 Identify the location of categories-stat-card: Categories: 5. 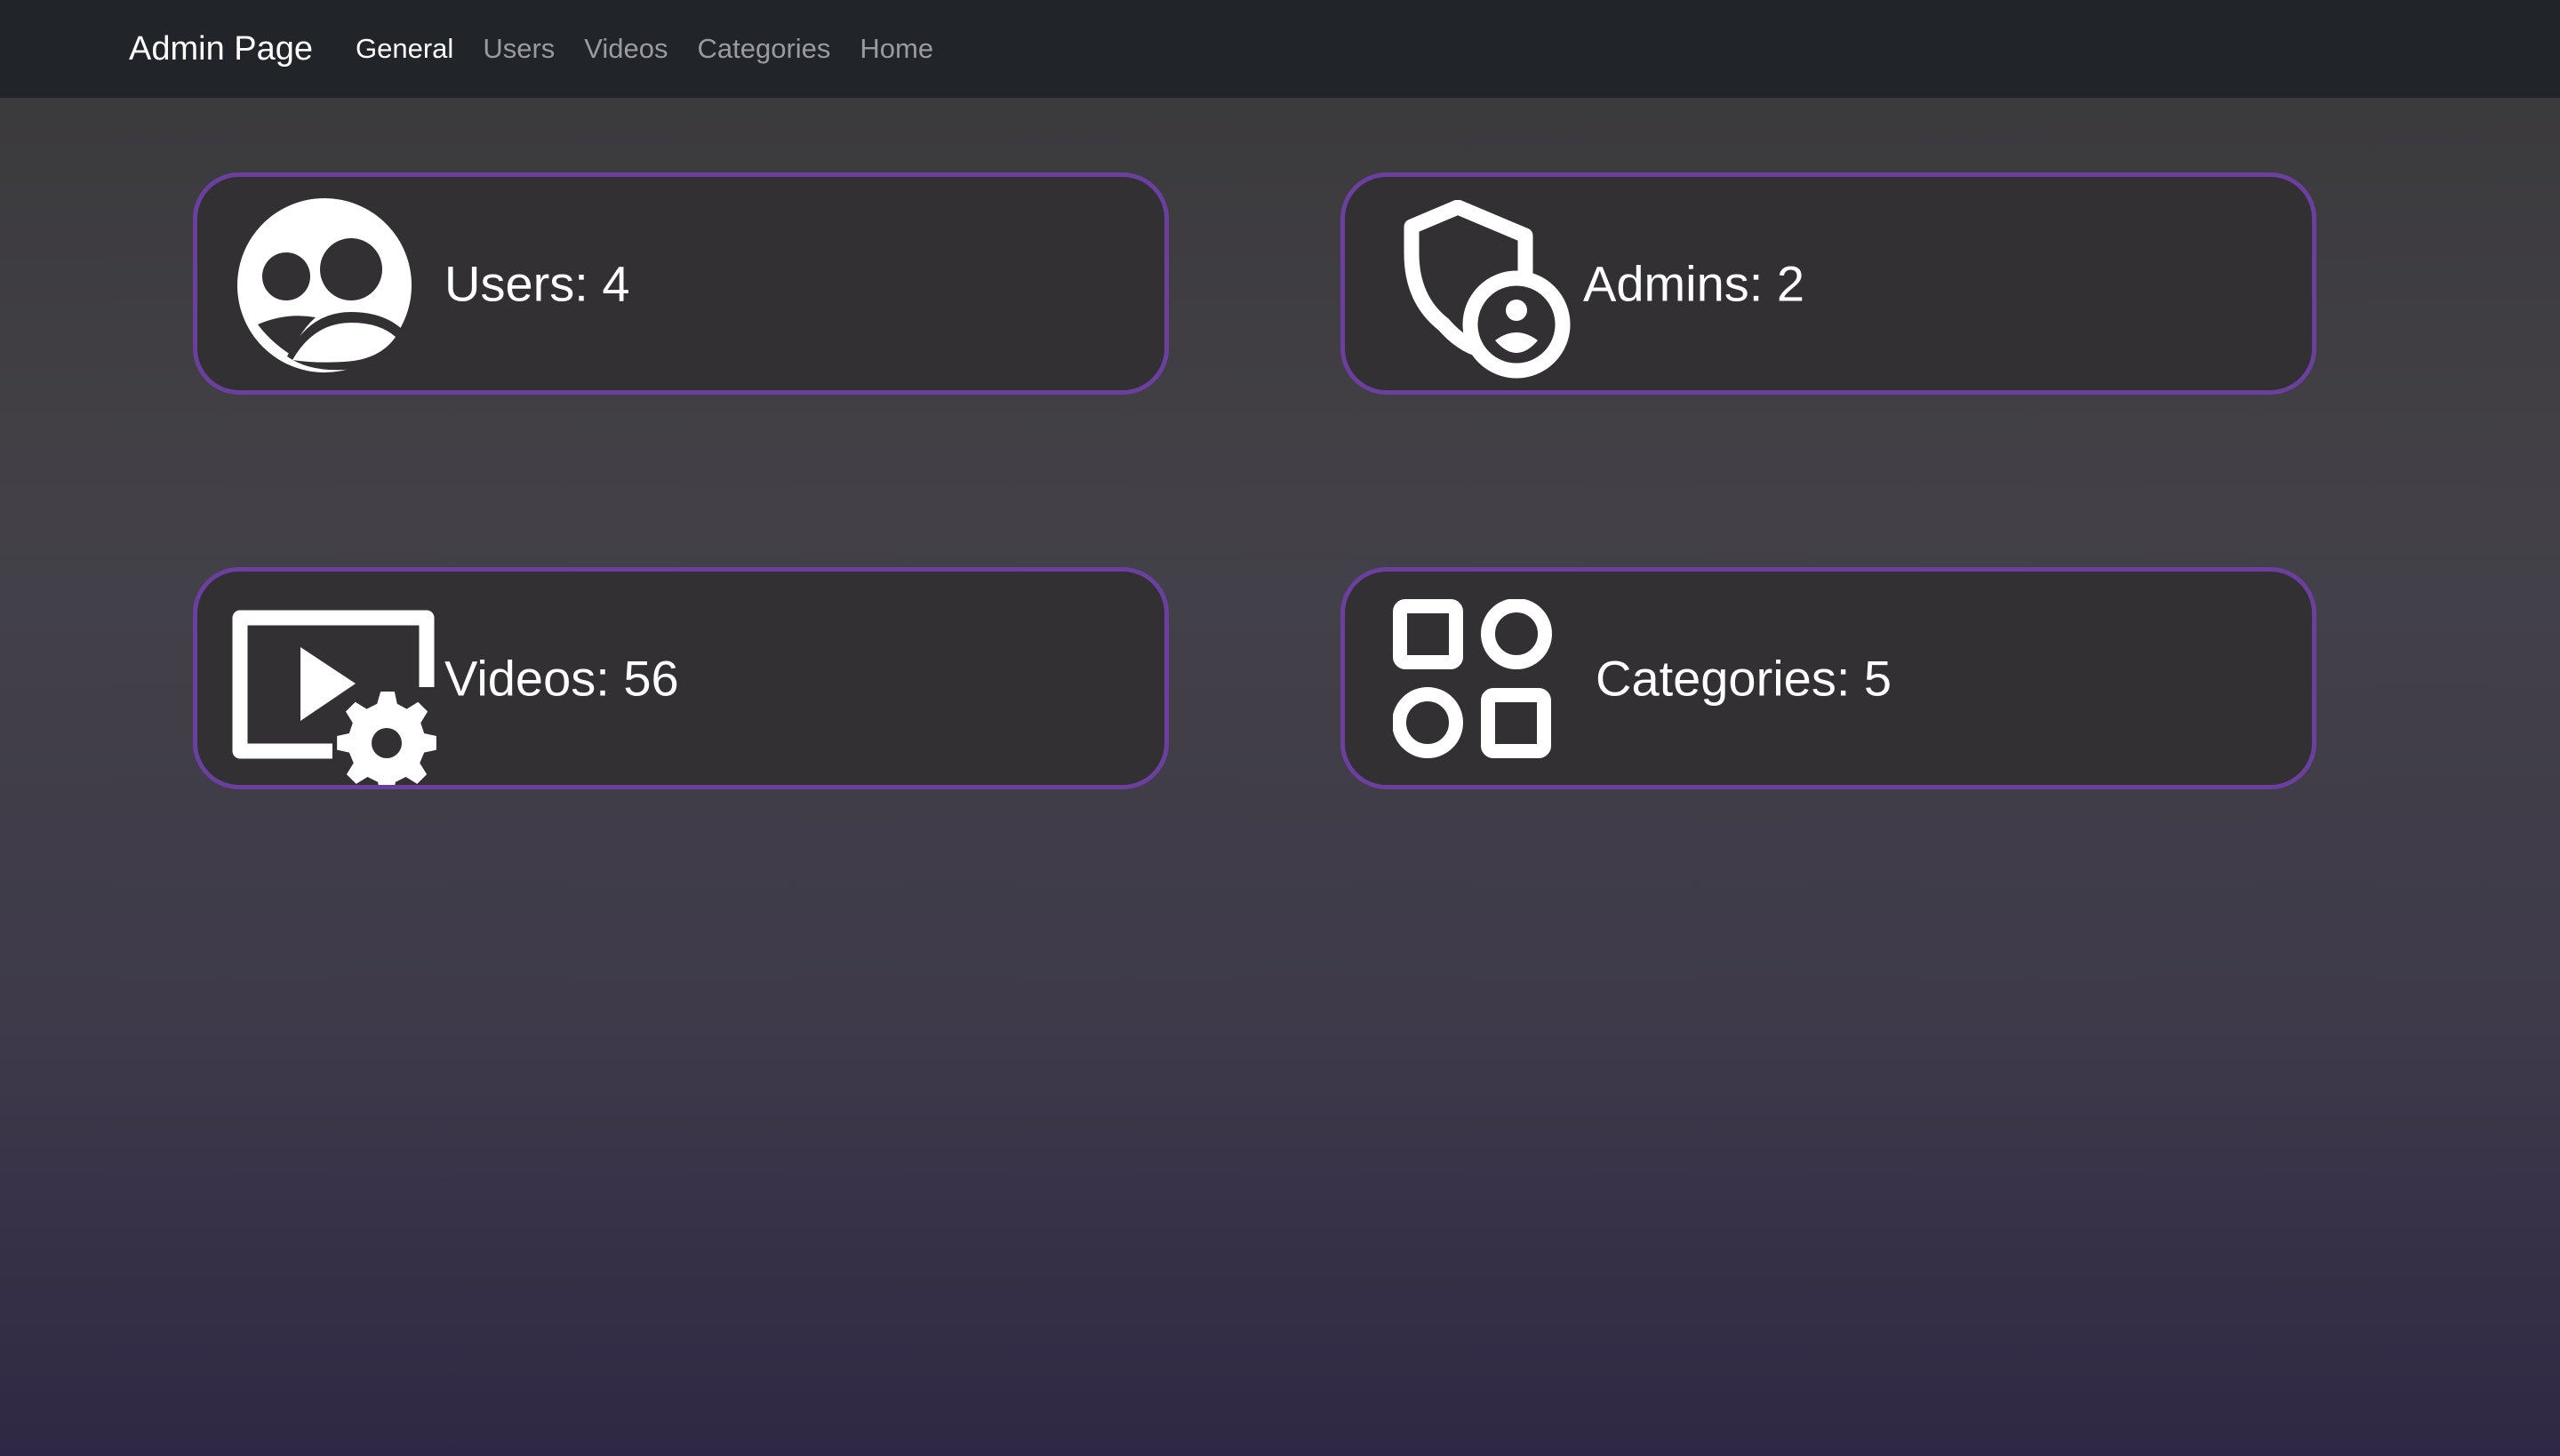
(1828, 678).